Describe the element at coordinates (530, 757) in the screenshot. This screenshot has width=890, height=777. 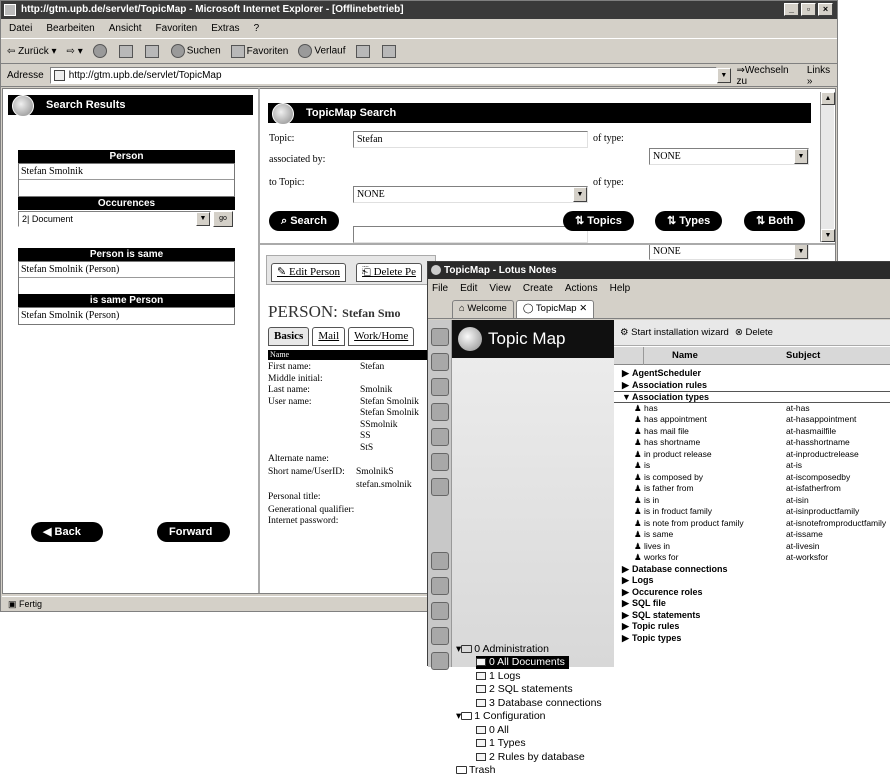
I see `tree-item: 2 Rules by database` at that location.